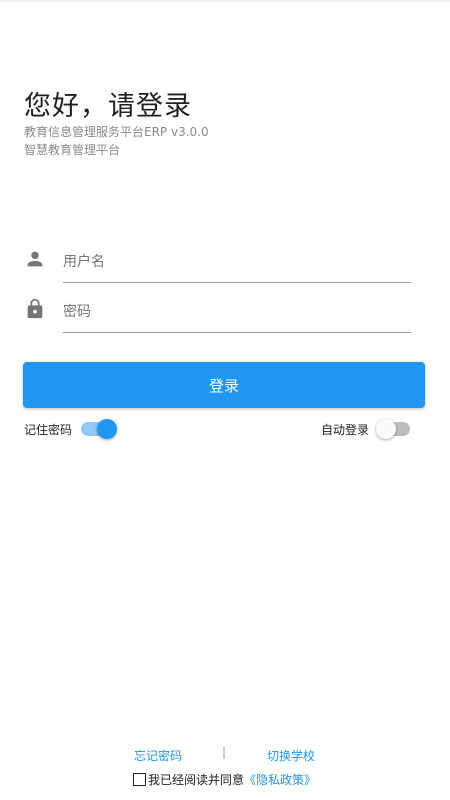  I want to click on password-row, so click(219, 317).